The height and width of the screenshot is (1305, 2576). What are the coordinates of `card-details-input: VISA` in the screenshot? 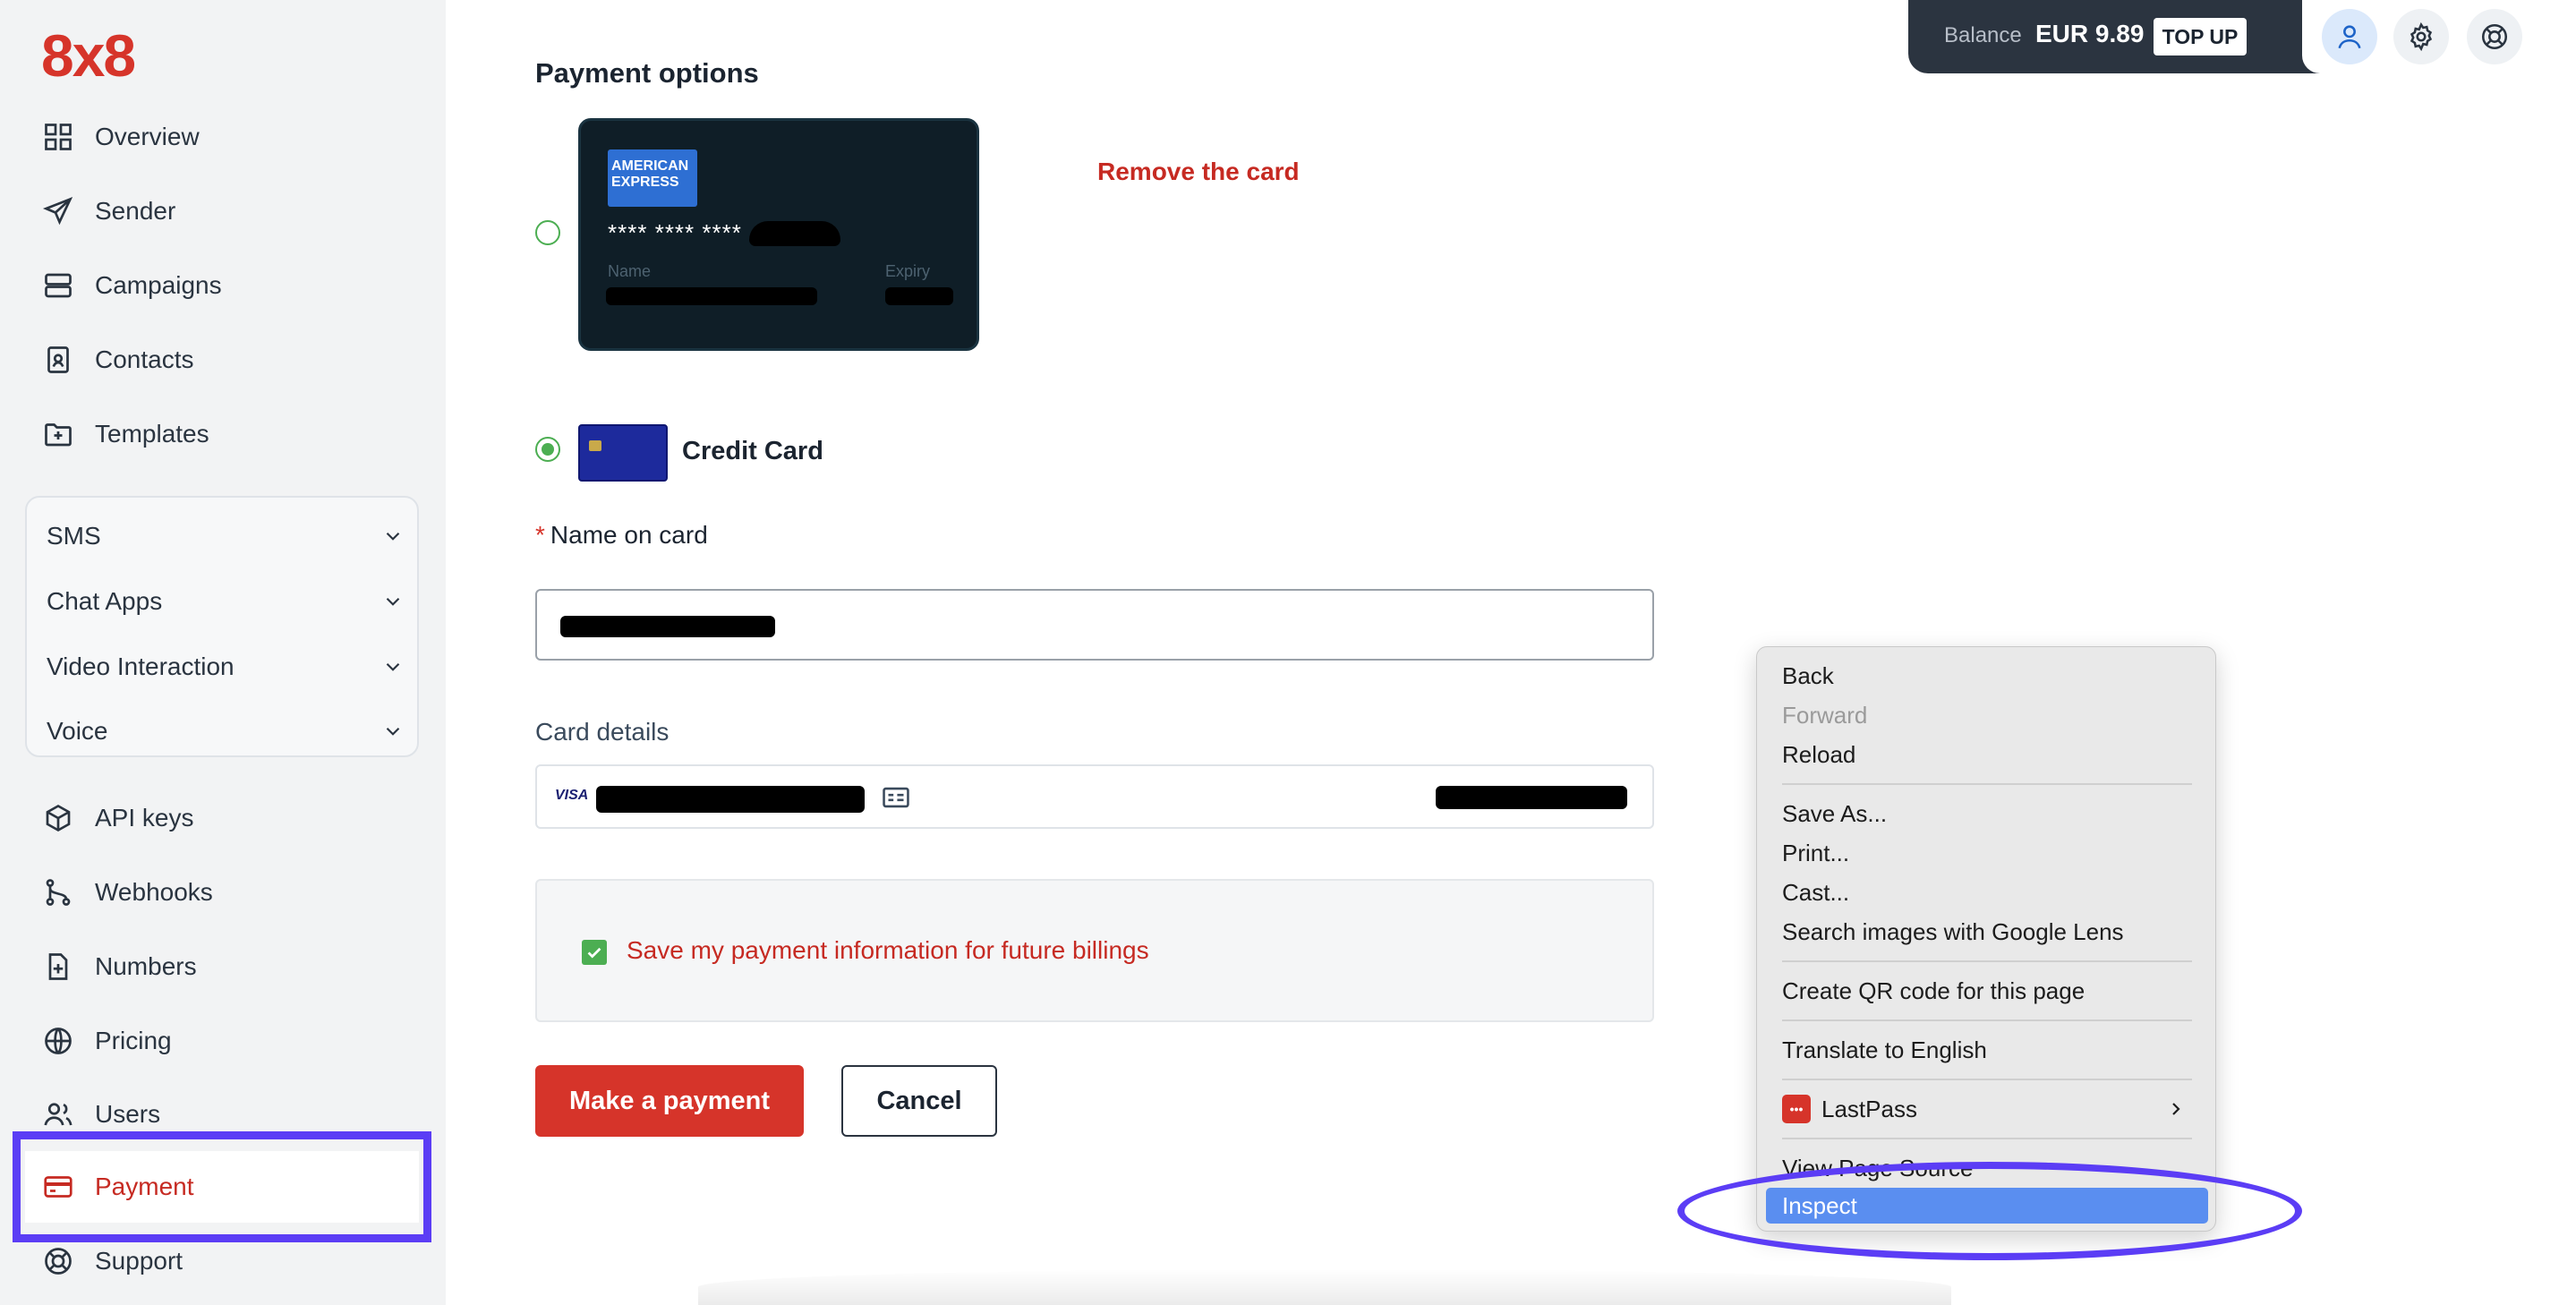 It's located at (1094, 796).